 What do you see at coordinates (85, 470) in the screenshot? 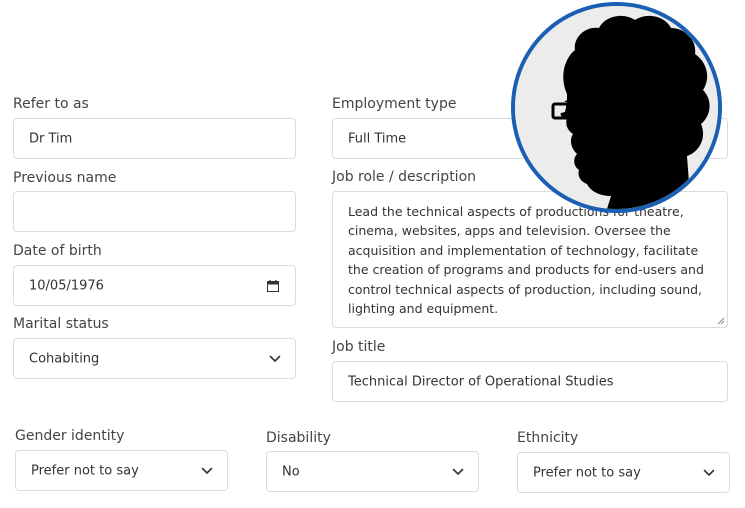
I see `gender-identity-value: Prefer not to say` at bounding box center [85, 470].